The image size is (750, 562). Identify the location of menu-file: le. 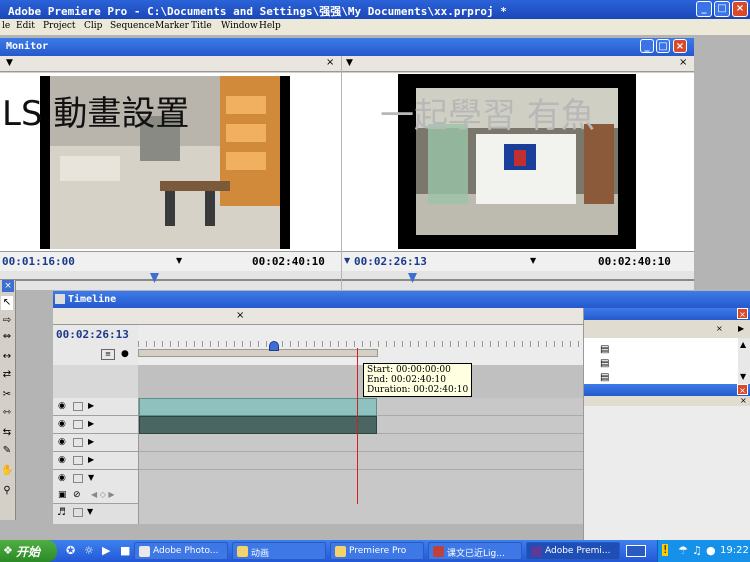
(6, 26).